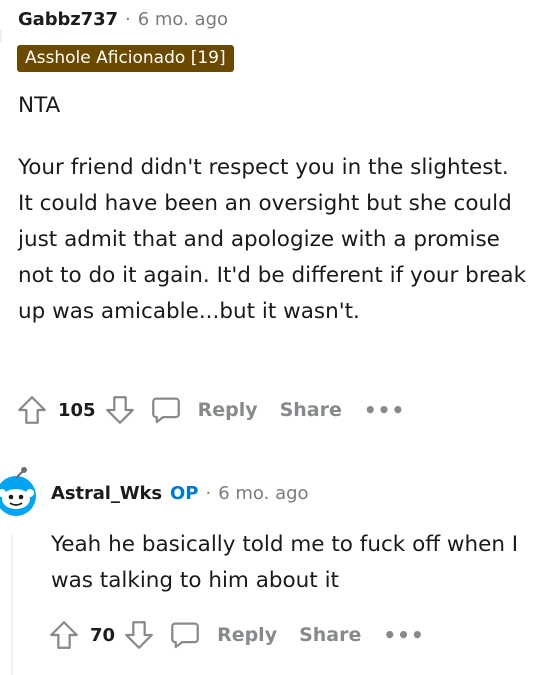 The image size is (533, 675). I want to click on comment-action-bar: 105 Reply Share •••, so click(208, 410).